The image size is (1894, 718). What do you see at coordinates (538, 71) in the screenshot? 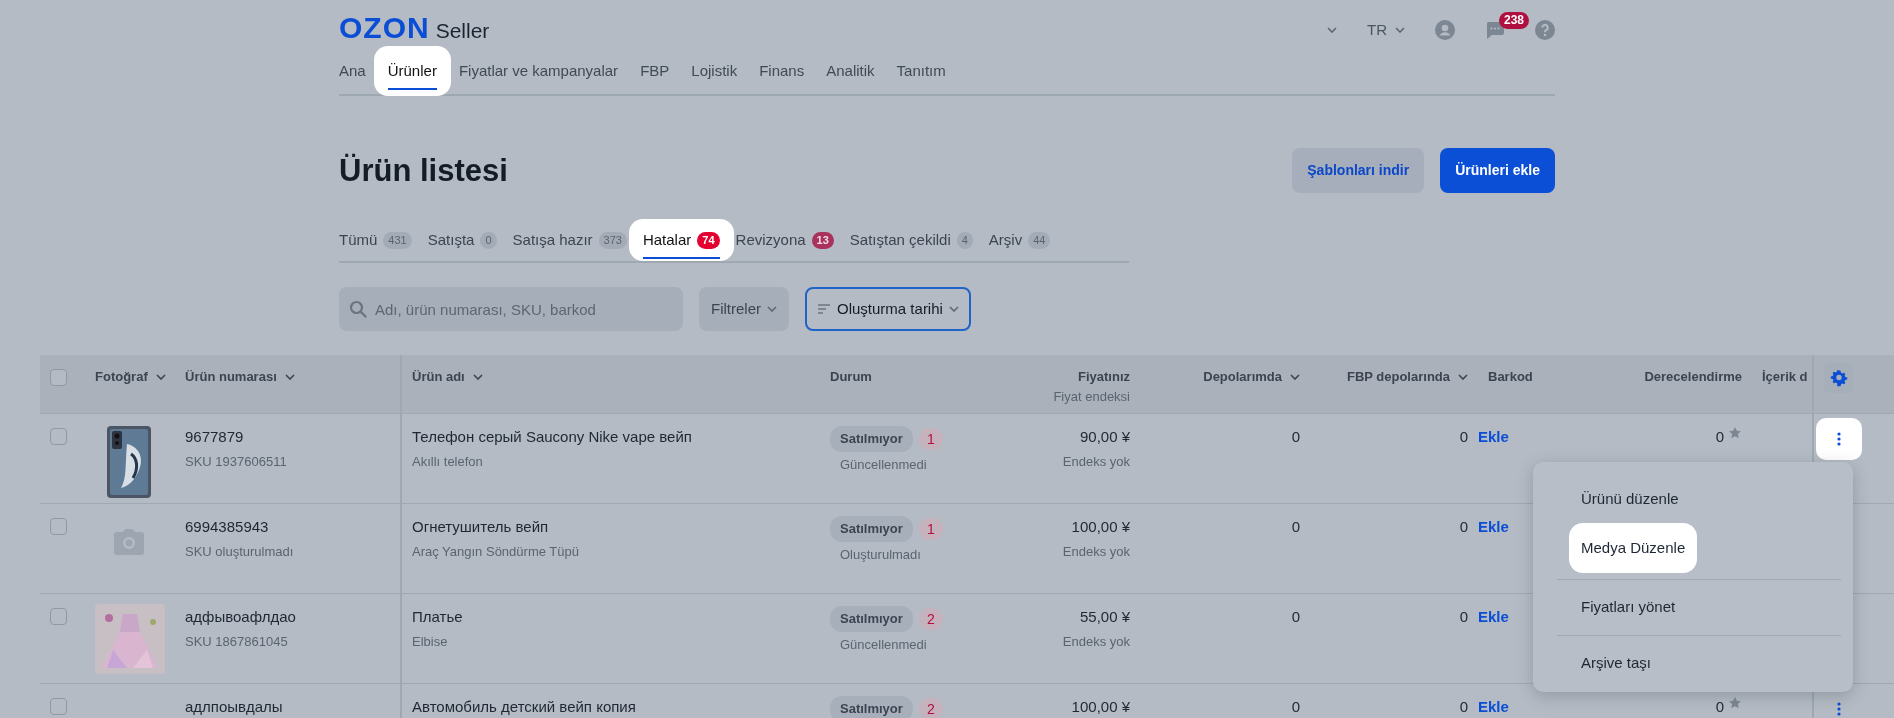
I see `nav-tab: Fiyatlar ve kampanyalar` at bounding box center [538, 71].